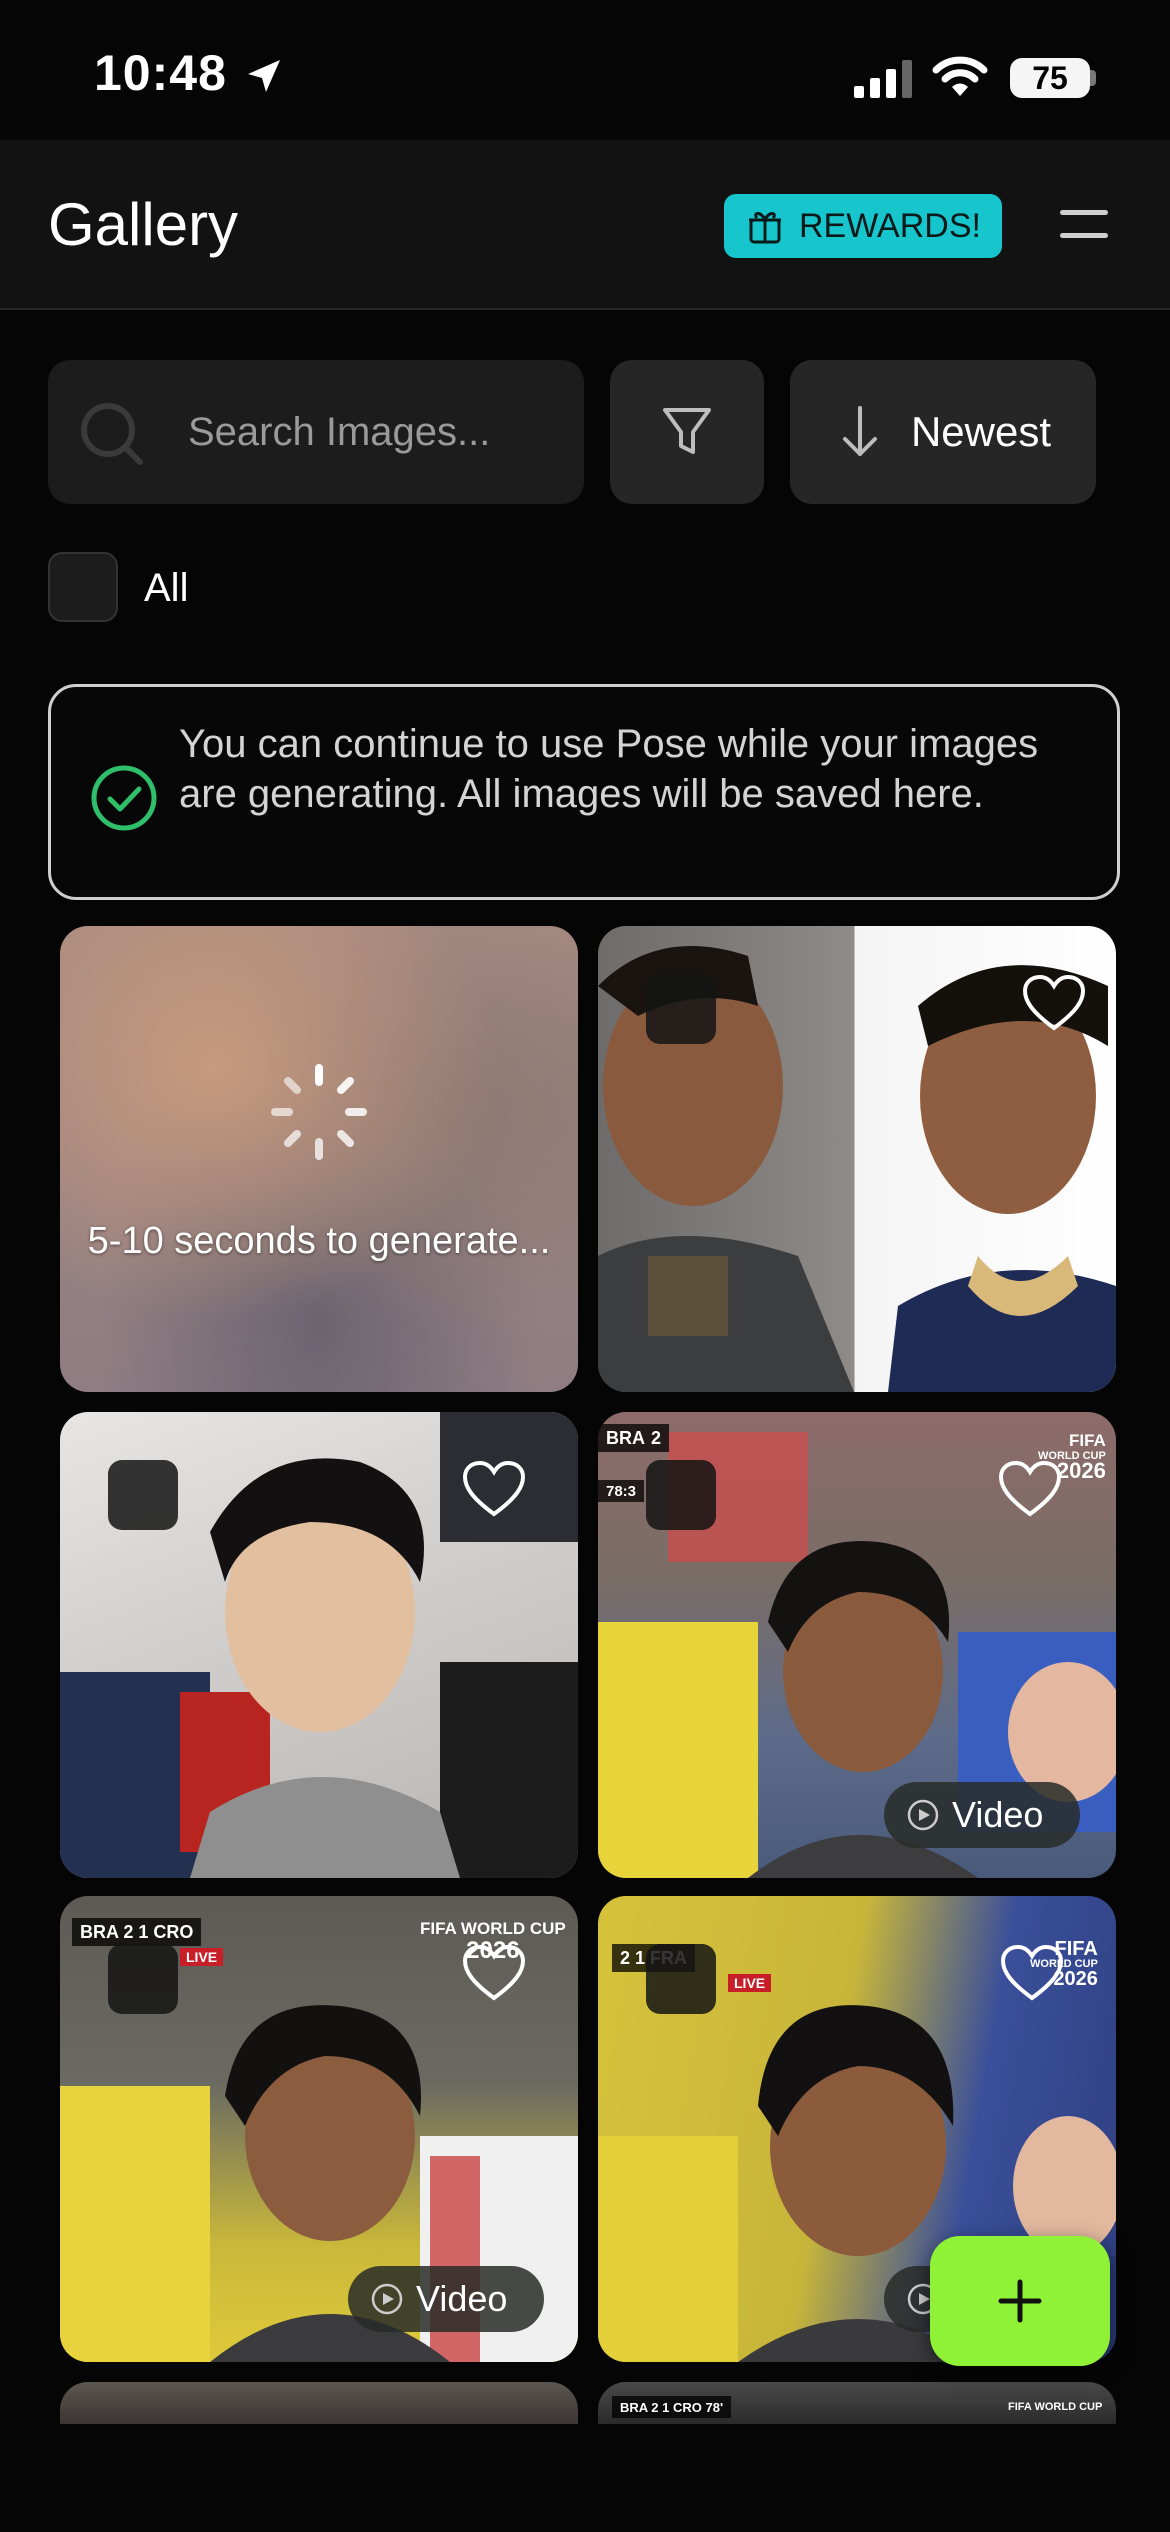 The height and width of the screenshot is (2532, 1170). I want to click on arrow-down-icon, so click(859, 431).